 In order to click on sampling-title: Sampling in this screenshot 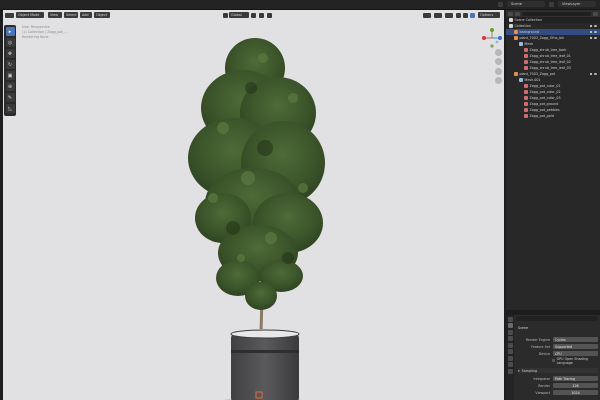, I will do `click(529, 370)`.